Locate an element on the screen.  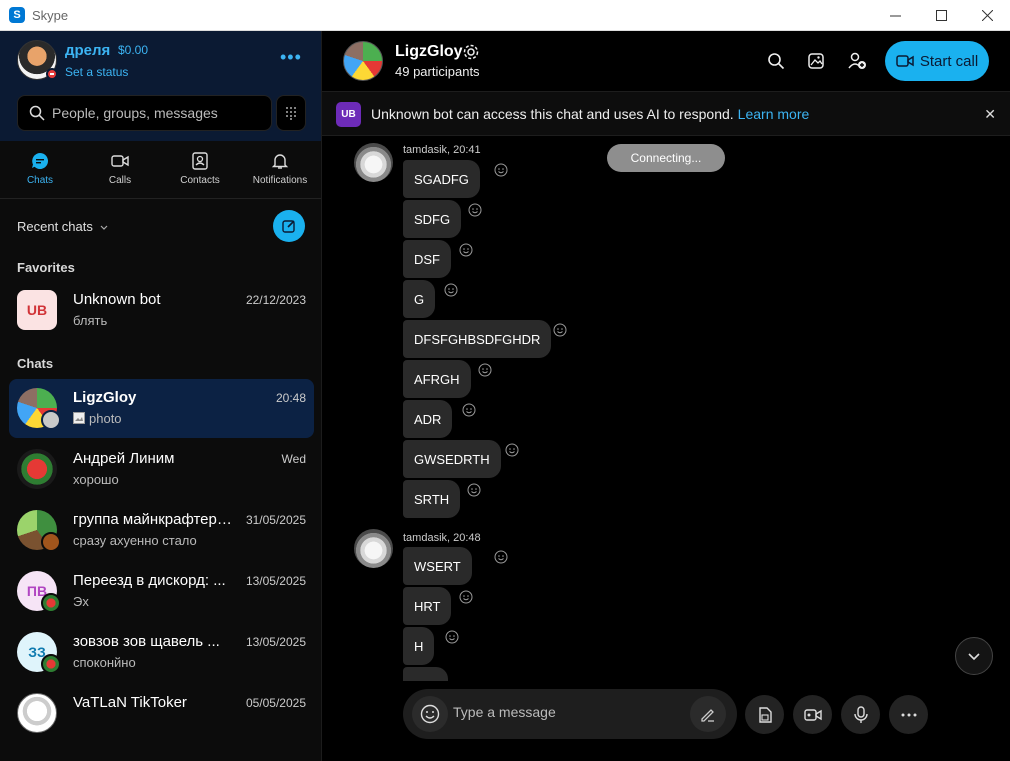
nav-tabs: Chats Calls Contacts Notifications is located at coordinates (160, 170).